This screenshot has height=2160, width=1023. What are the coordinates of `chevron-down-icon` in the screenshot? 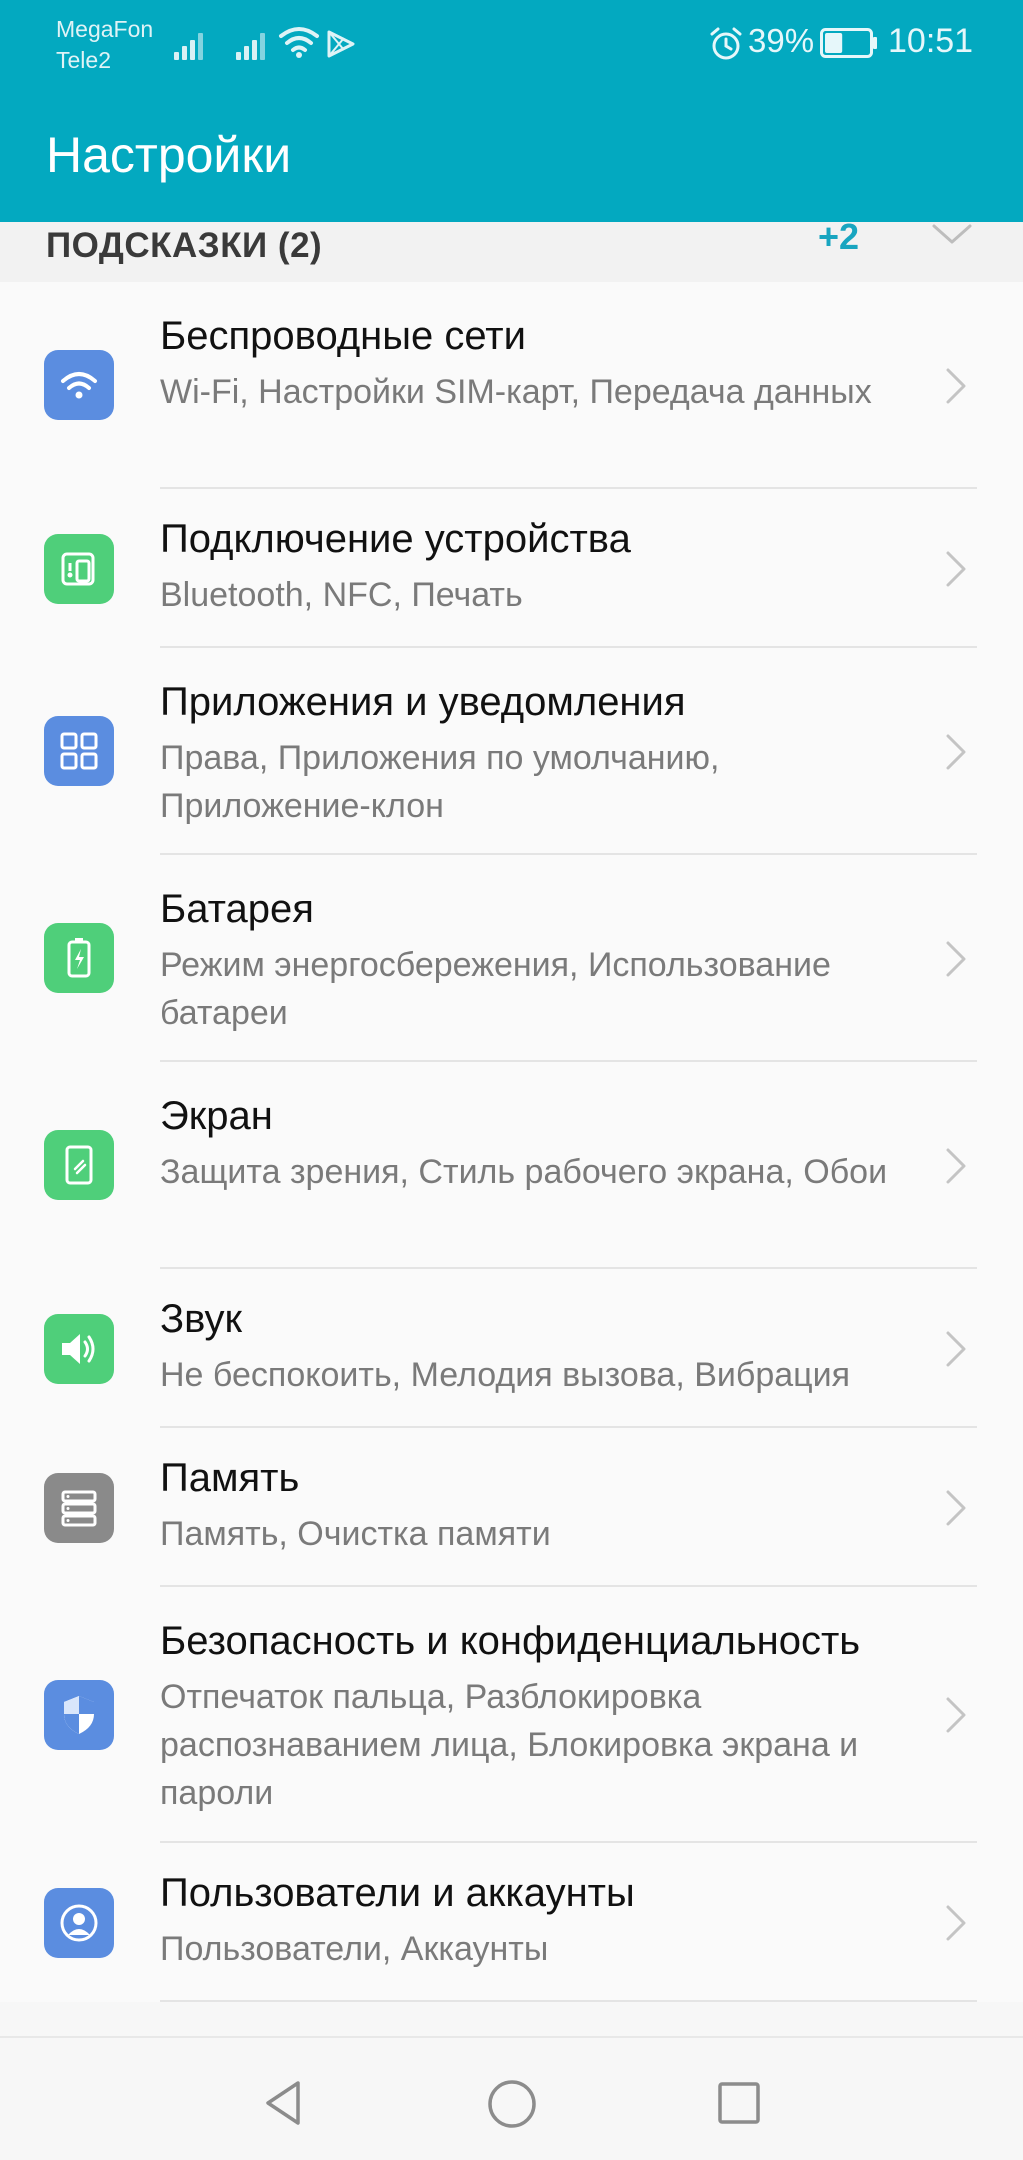 It's located at (952, 235).